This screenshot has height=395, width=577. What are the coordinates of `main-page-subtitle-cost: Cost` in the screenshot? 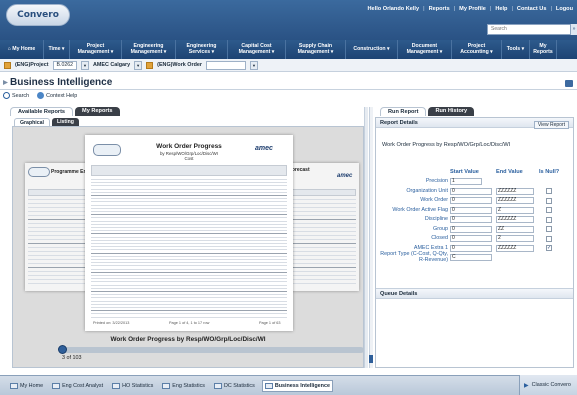 It's located at (189, 158).